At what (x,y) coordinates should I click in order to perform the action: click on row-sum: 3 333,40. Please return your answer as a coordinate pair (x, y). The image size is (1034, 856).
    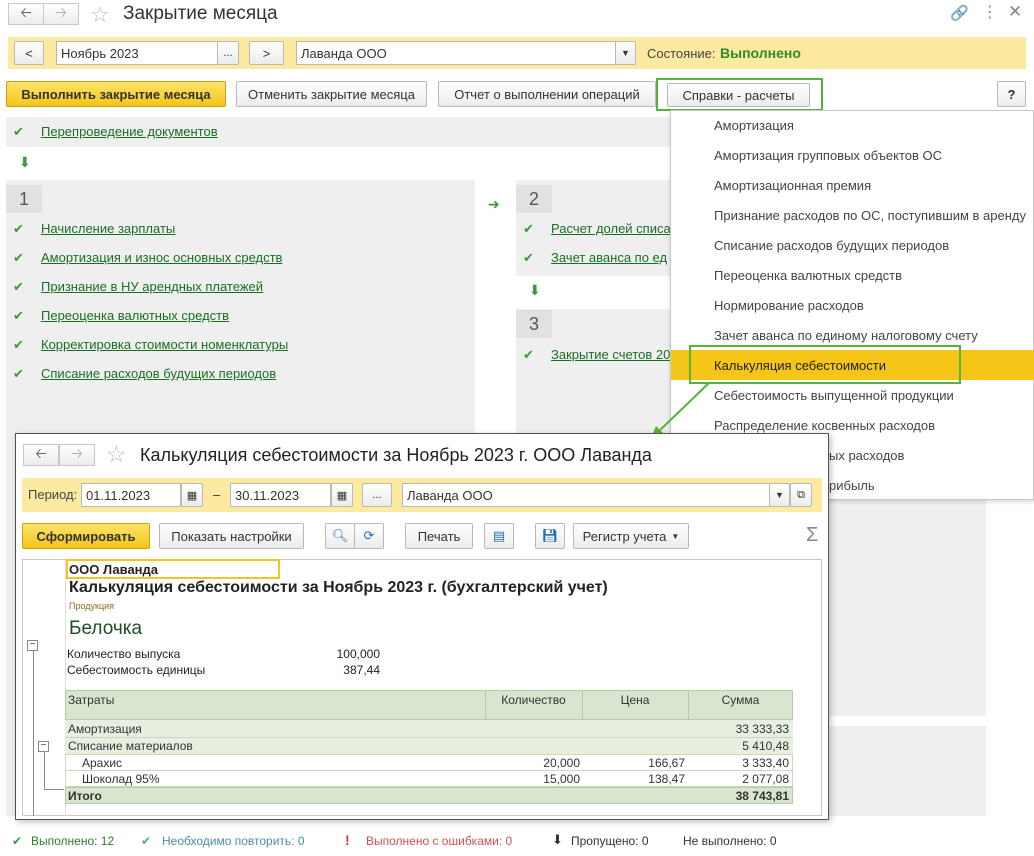
    Looking at the image, I should click on (765, 763).